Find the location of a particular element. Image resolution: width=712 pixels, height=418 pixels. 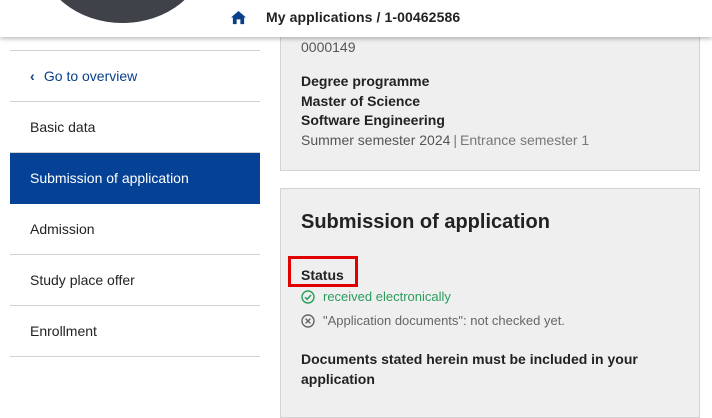

application-number: 0000149 is located at coordinates (328, 47).